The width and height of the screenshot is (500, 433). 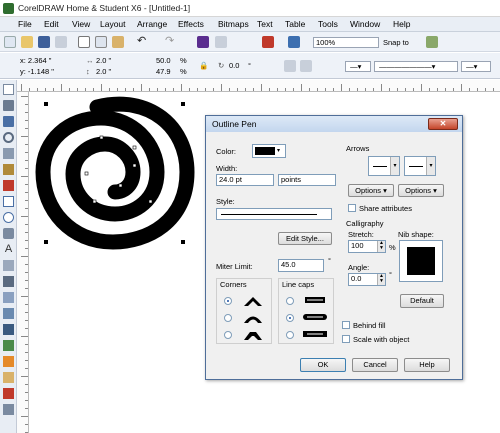 What do you see at coordinates (118, 42) in the screenshot?
I see `paste-icon` at bounding box center [118, 42].